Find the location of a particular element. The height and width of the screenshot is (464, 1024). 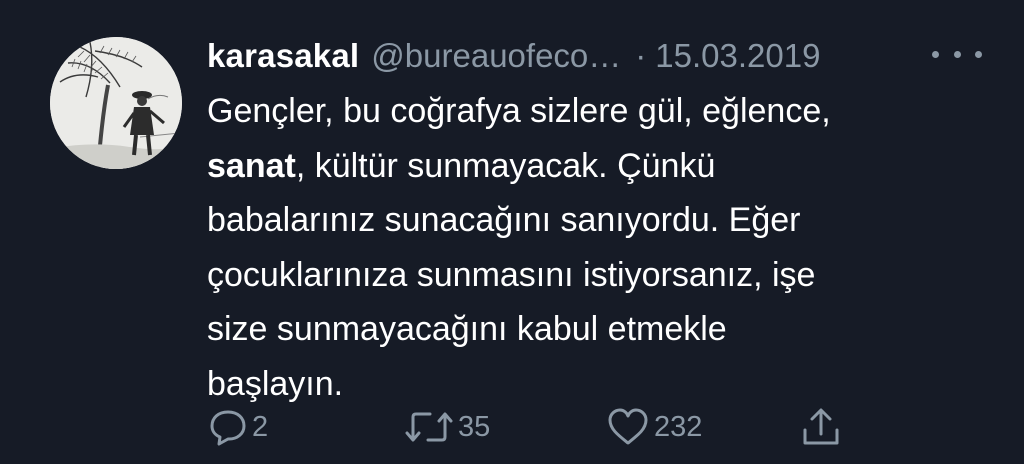

retweet-button: 35 is located at coordinates (447, 427).